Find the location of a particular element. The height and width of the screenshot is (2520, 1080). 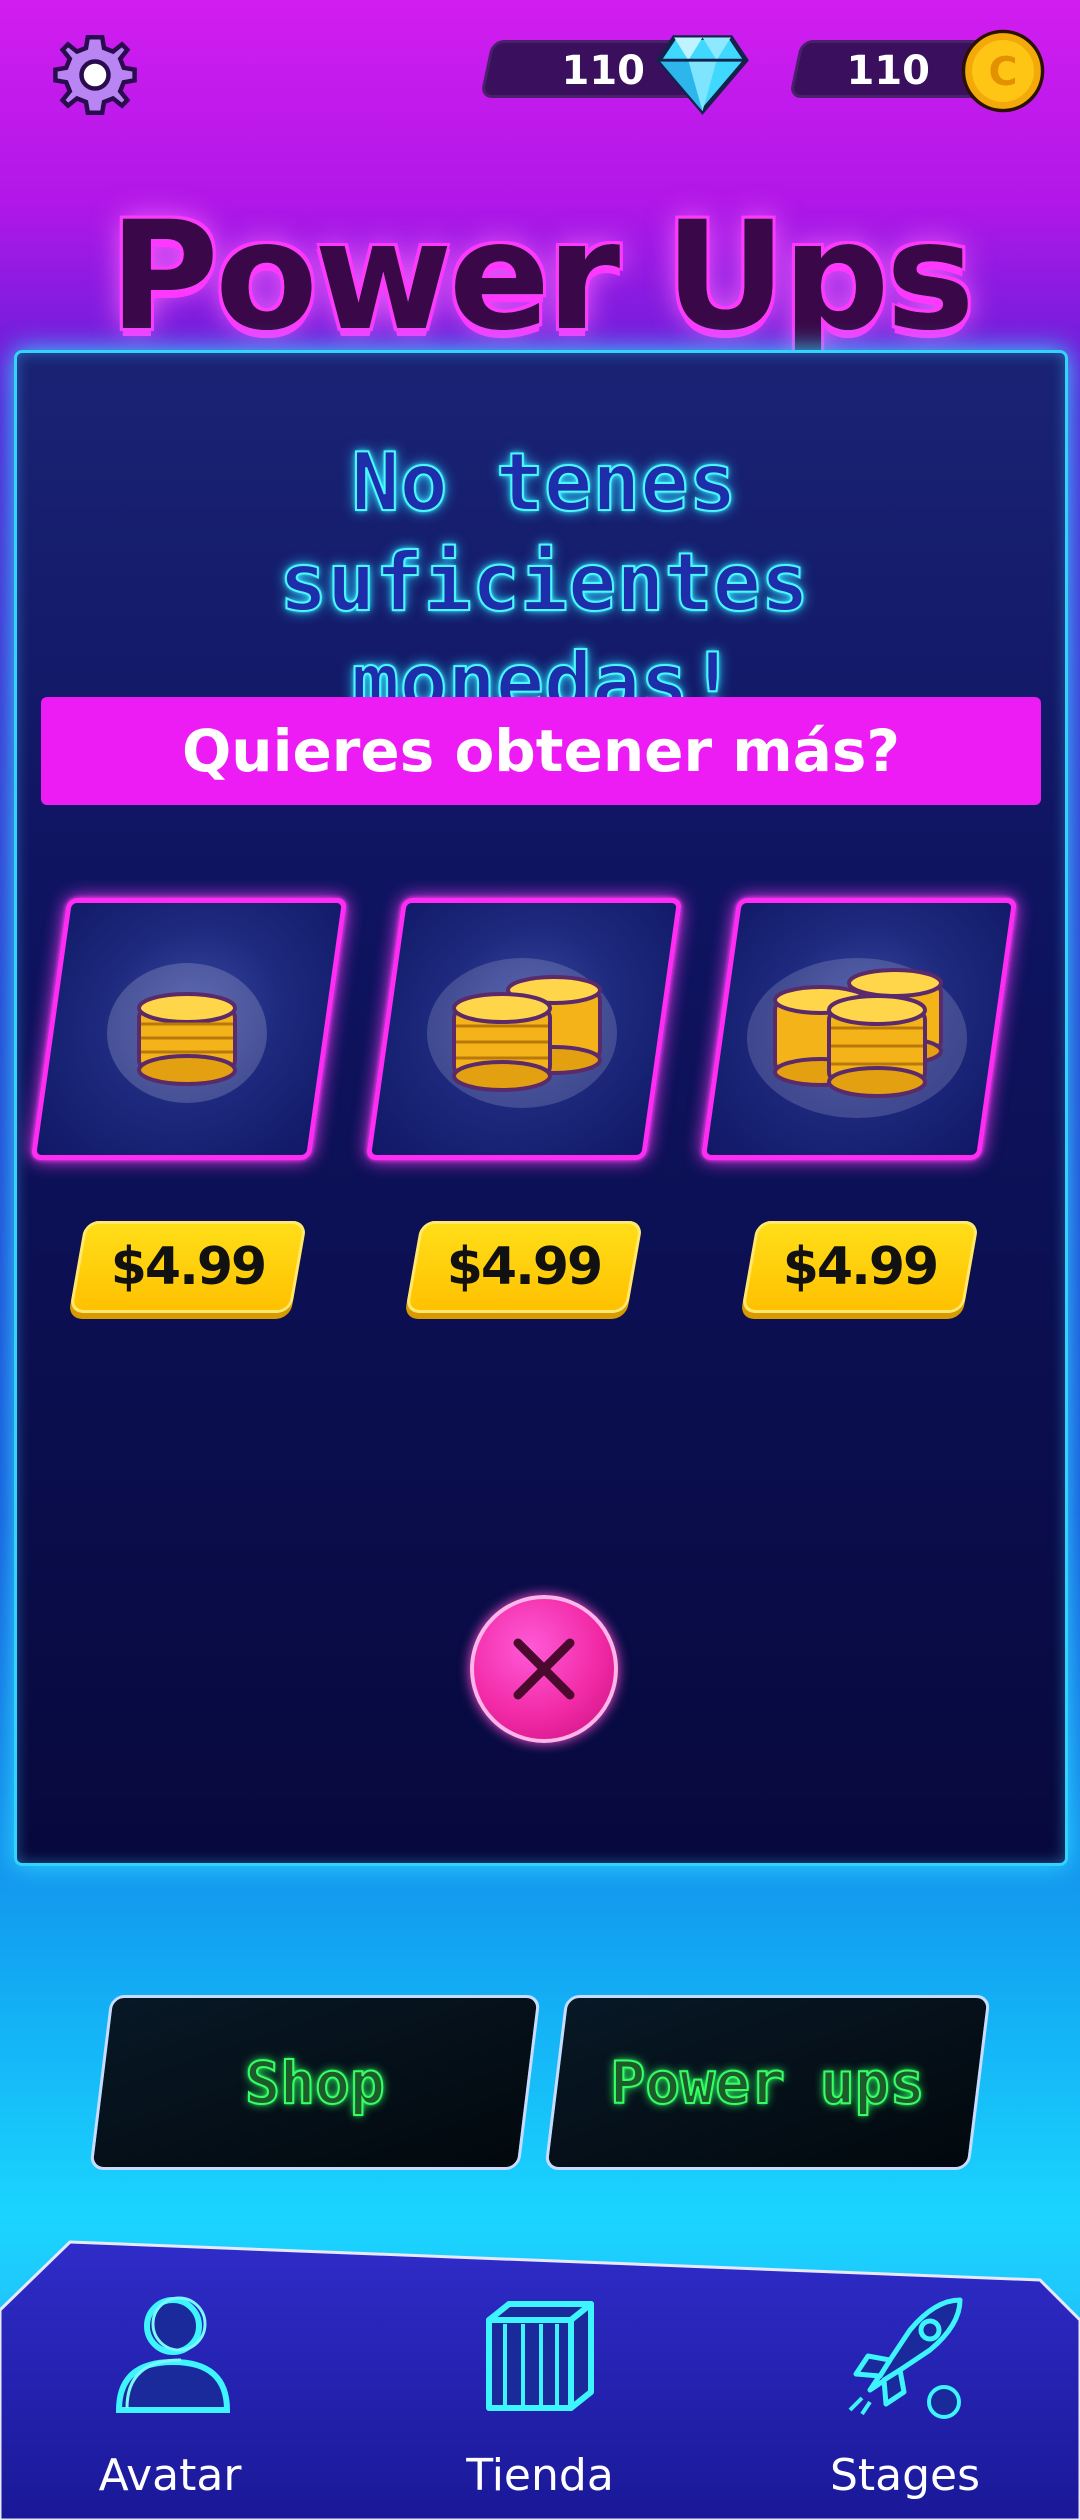

coin-count: 110 is located at coordinates (888, 71).